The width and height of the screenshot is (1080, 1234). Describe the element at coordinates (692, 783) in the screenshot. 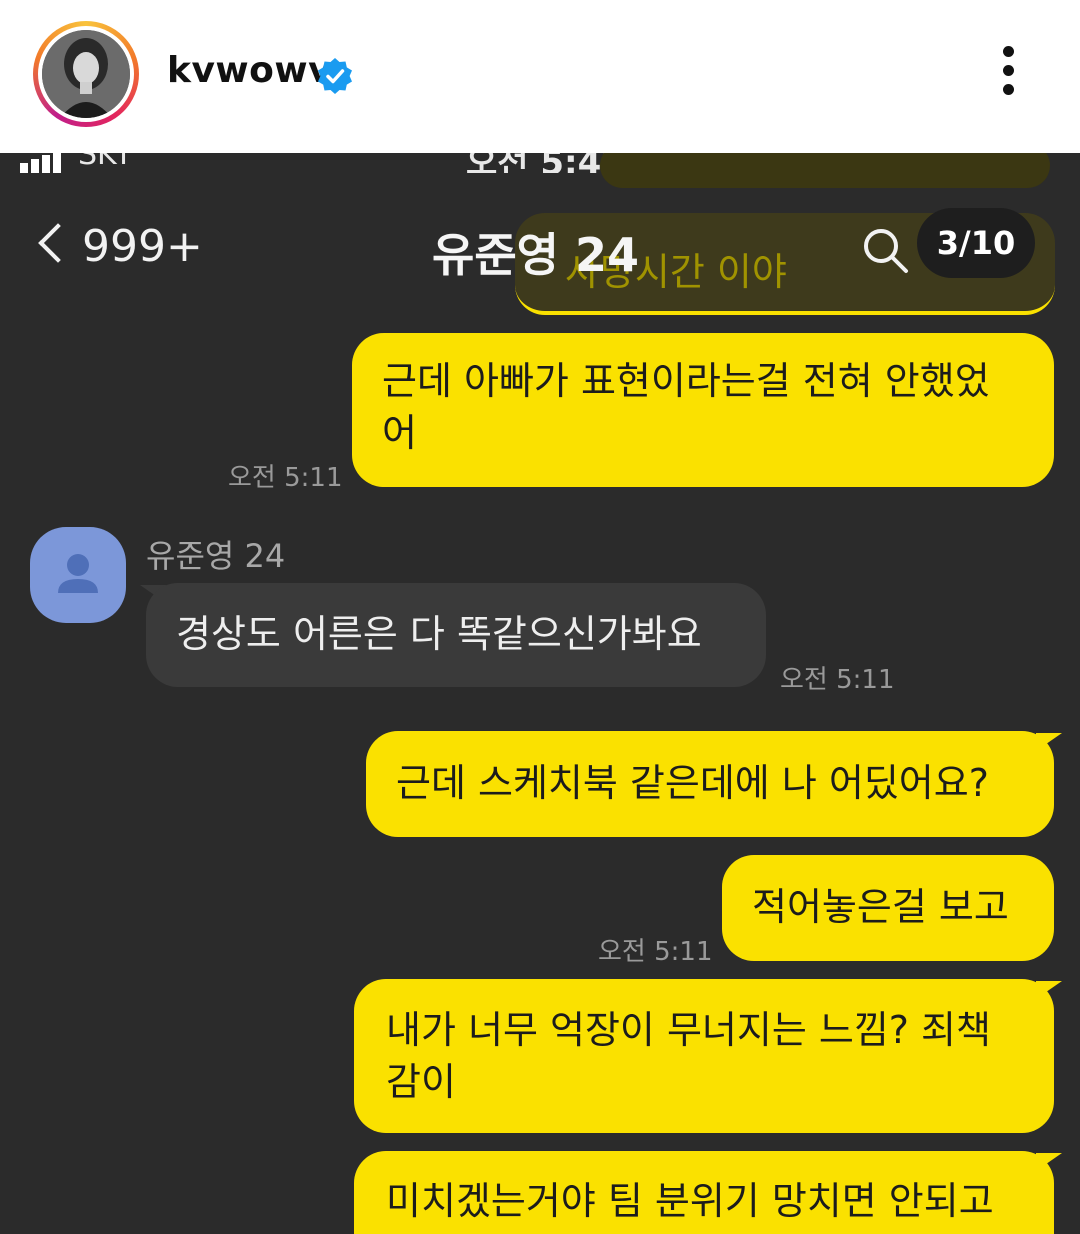

I see `message-text: 근데 스케치북 같은데에 나 어딨어요?` at that location.